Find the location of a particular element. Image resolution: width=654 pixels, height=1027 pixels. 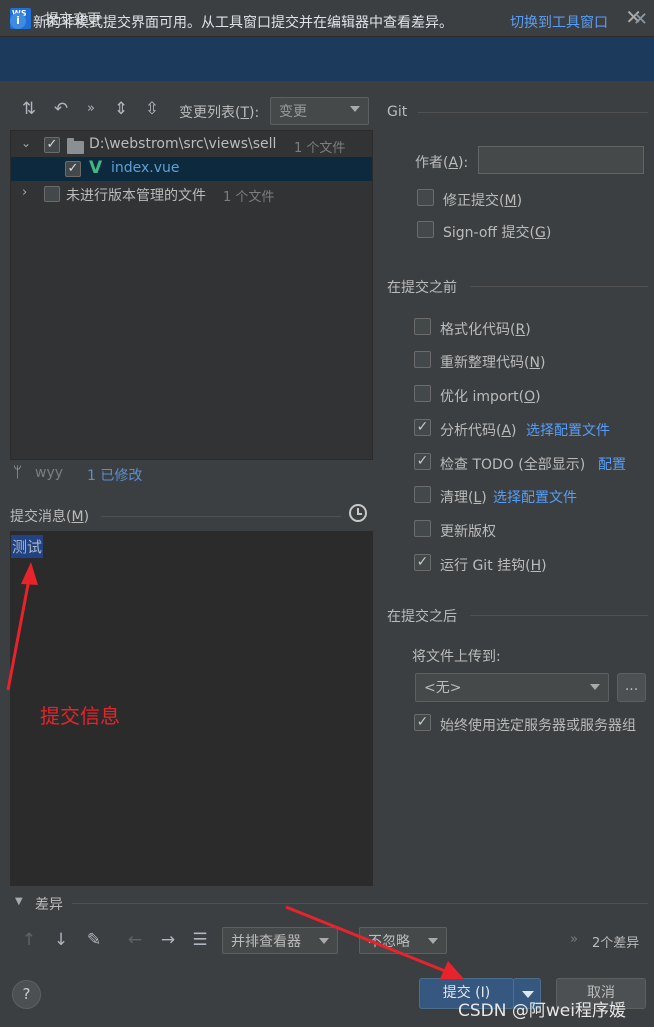

analyze-code-checkbox: ✓ is located at coordinates (422, 427).